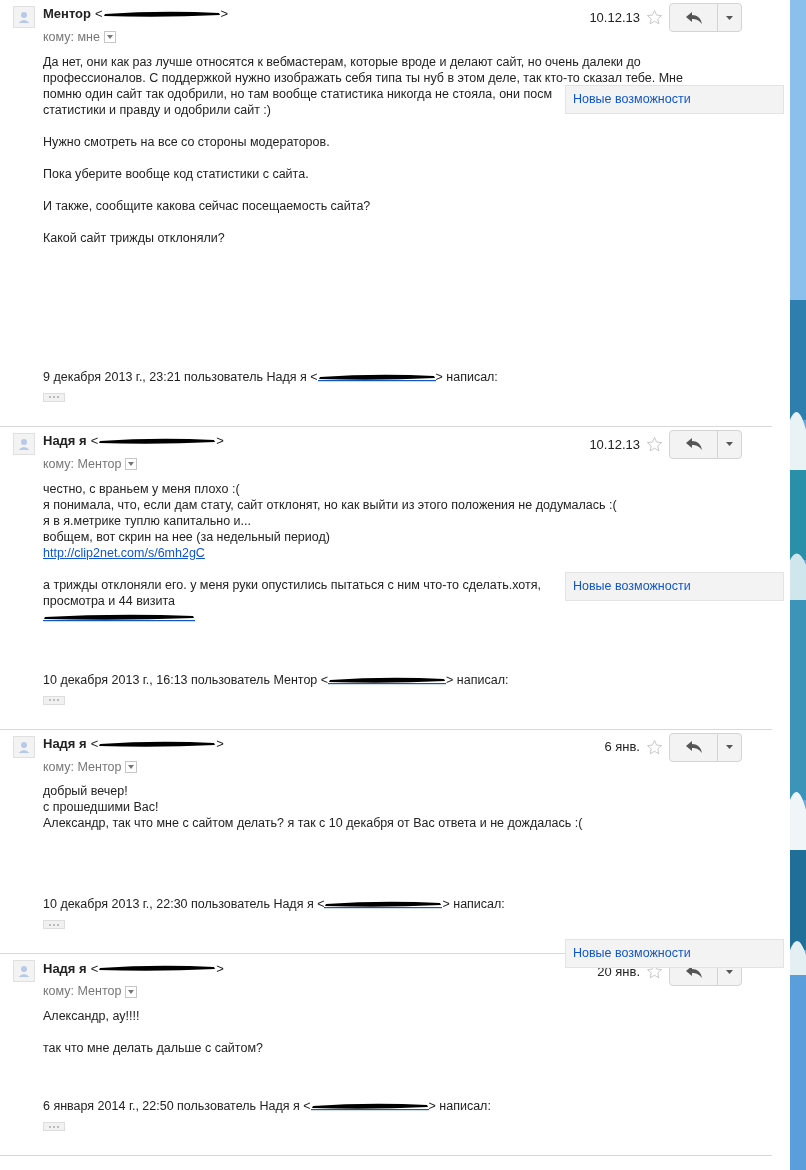 Image resolution: width=806 pixels, height=1170 pixels. What do you see at coordinates (622, 747) in the screenshot?
I see `message-date: 6 янв.` at bounding box center [622, 747].